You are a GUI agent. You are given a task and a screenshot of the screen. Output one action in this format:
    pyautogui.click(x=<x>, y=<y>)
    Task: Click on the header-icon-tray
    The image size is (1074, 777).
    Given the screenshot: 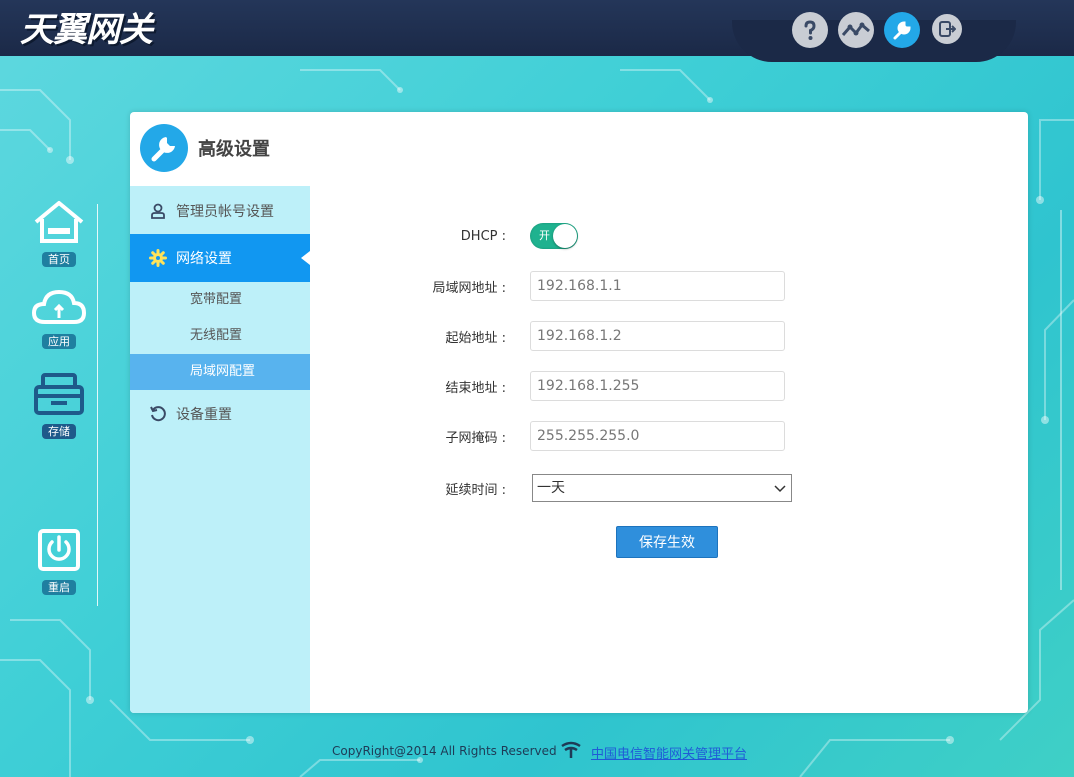 What is the action you would take?
    pyautogui.click(x=874, y=41)
    